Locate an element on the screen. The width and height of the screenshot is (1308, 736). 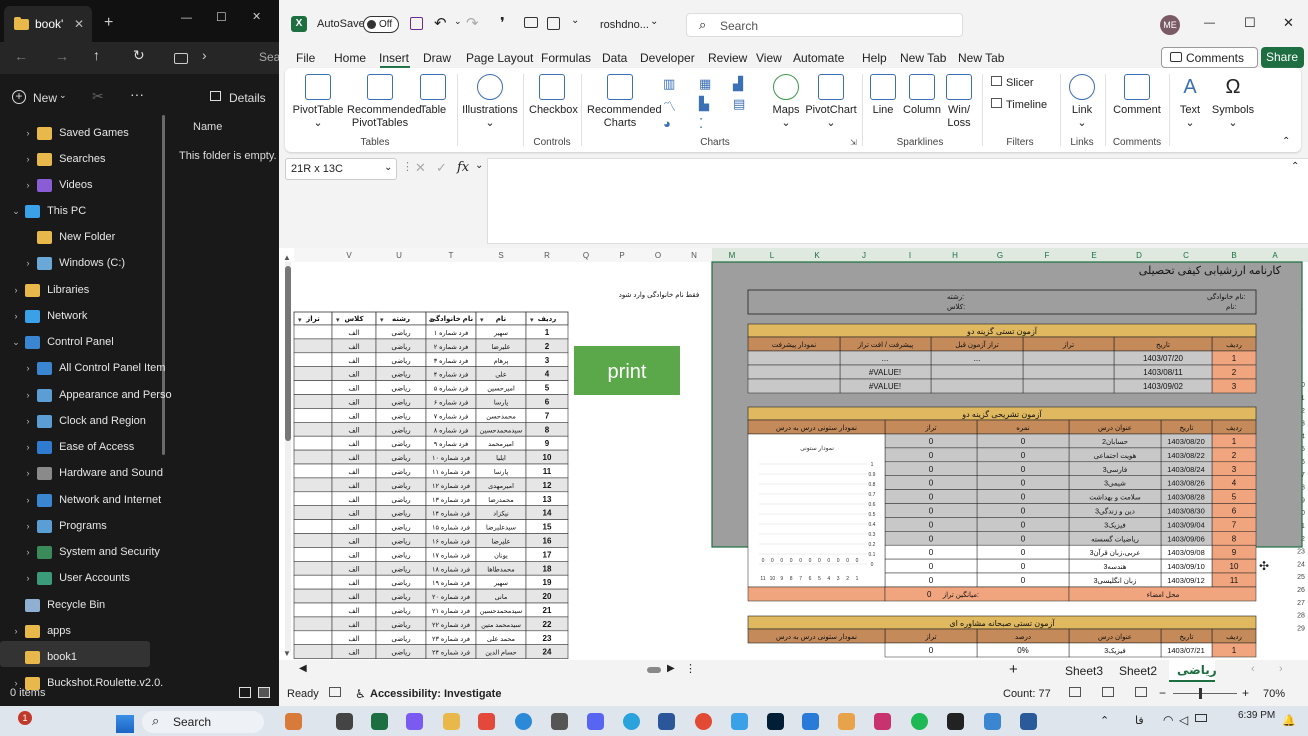
app-icon-blue is located at coordinates (992, 721).